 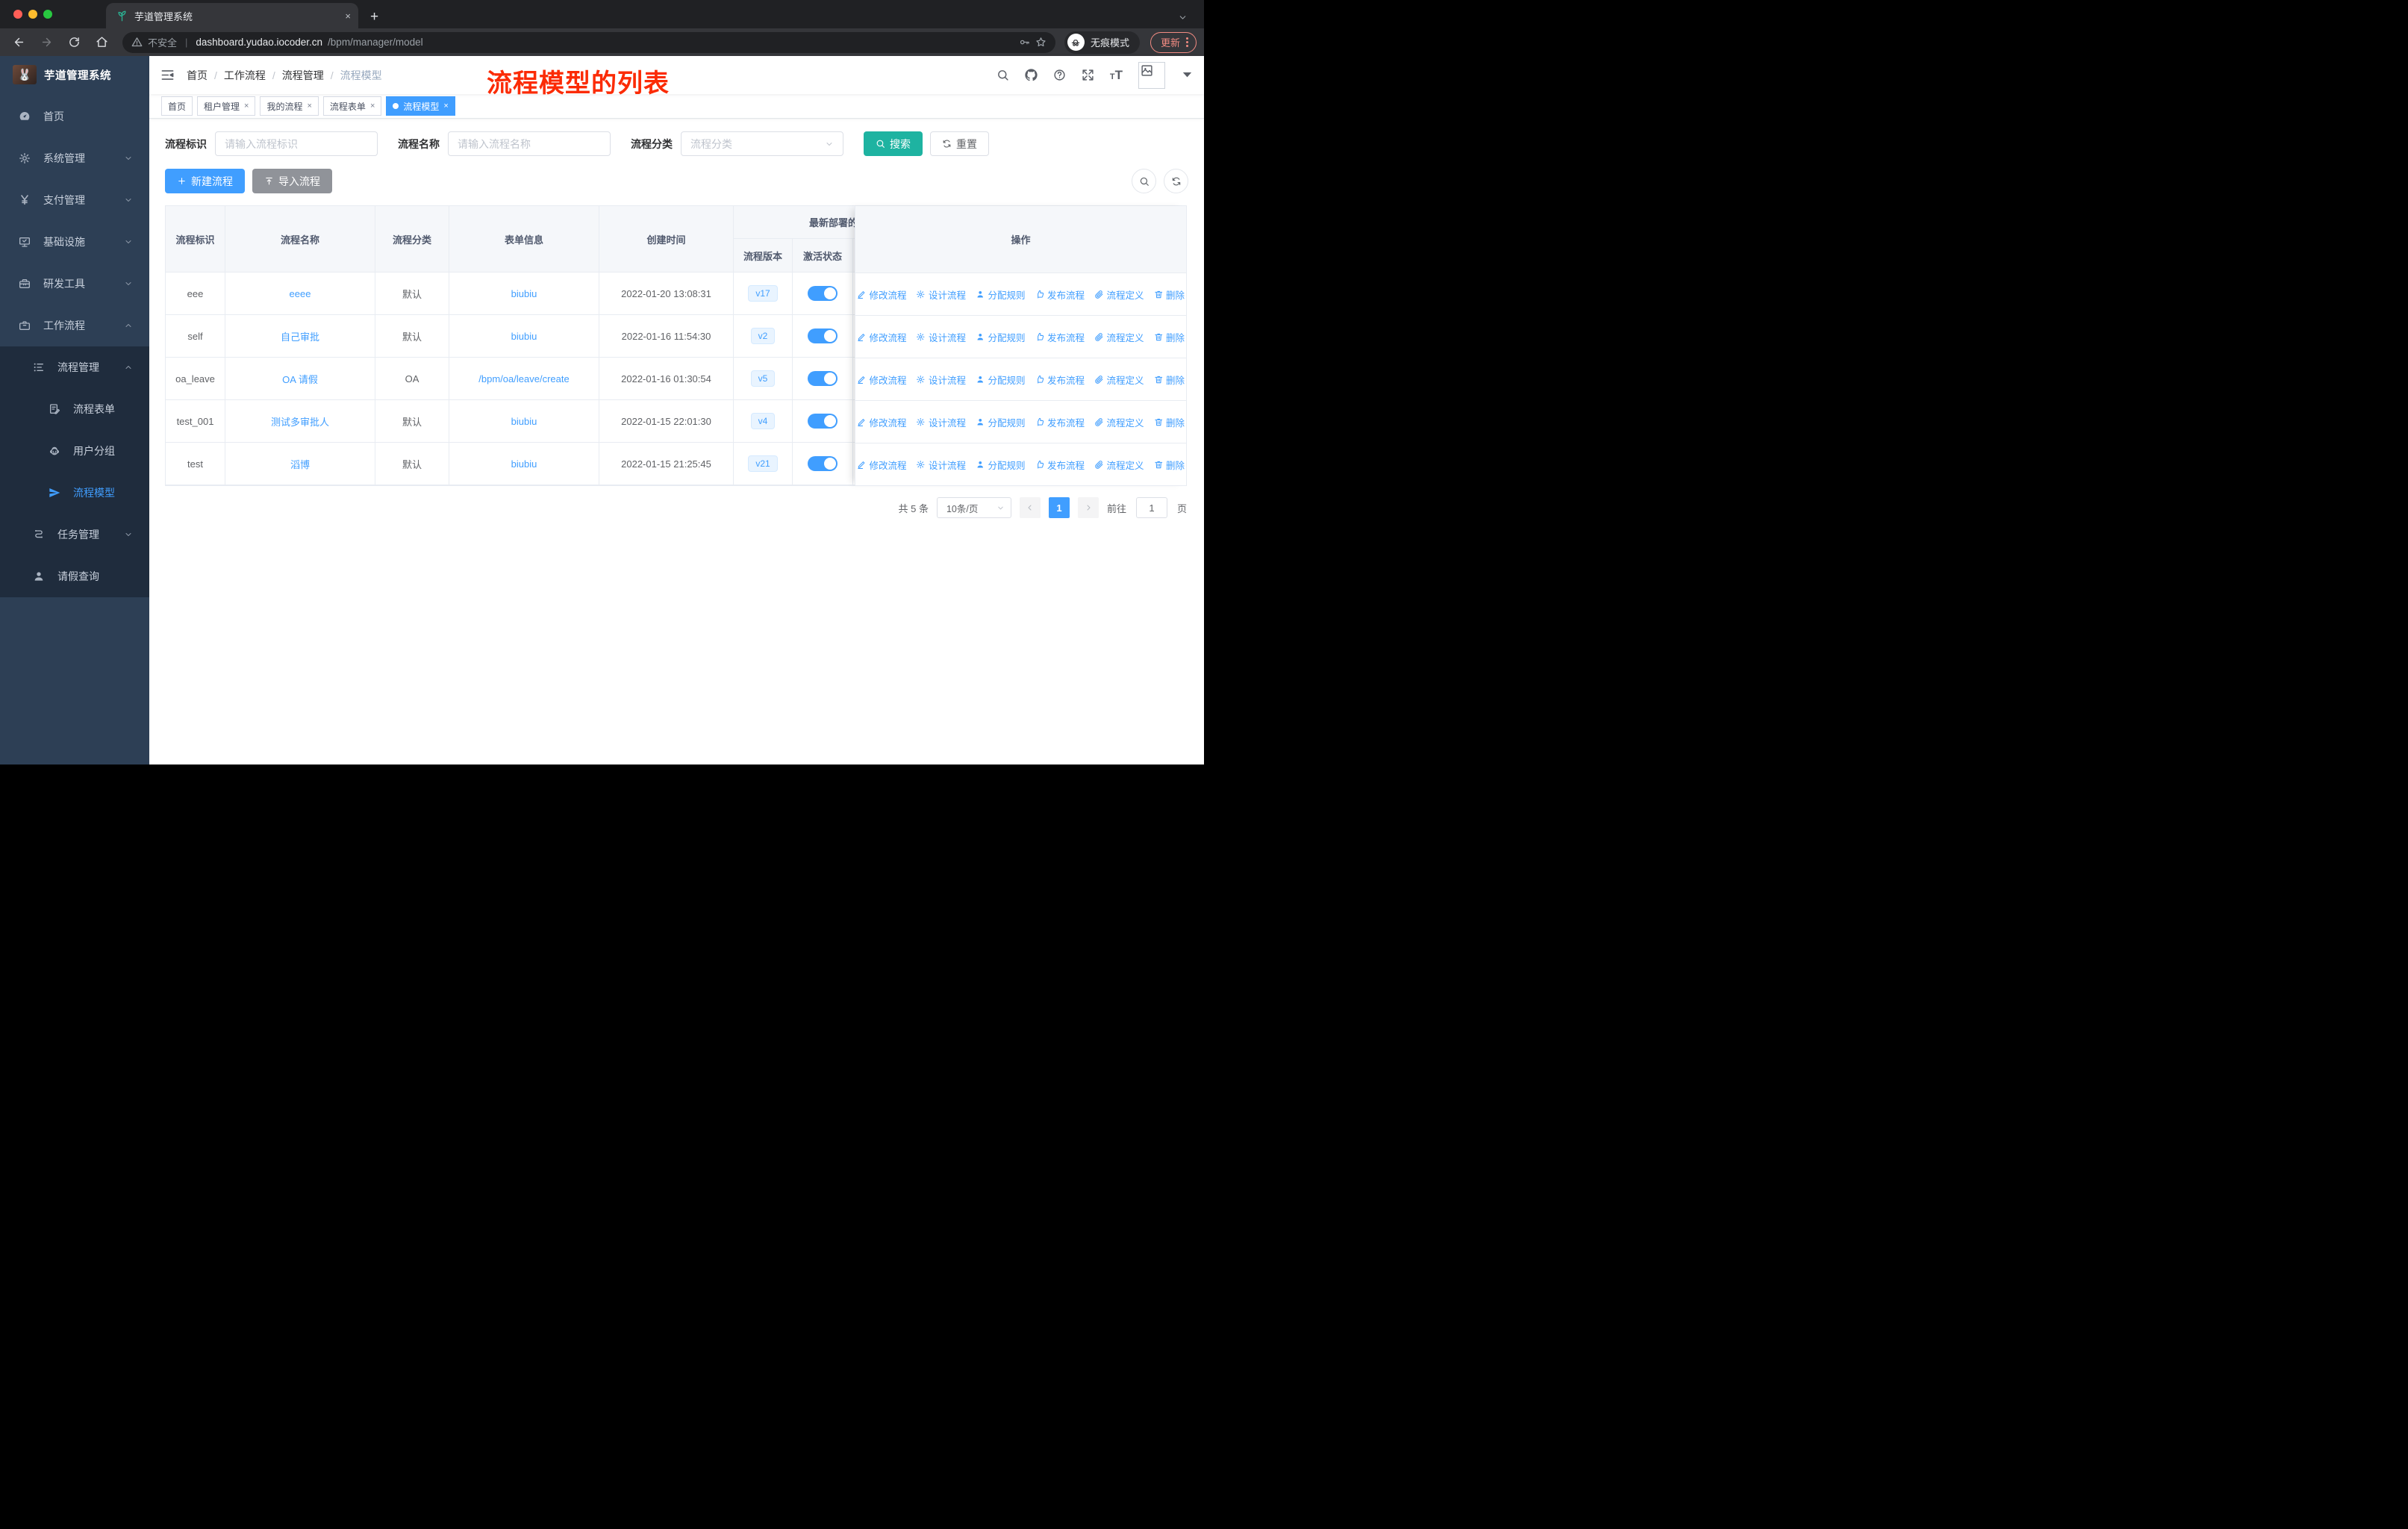 What do you see at coordinates (226, 106) in the screenshot?
I see `tag-租户管理: 租户管理 ×` at bounding box center [226, 106].